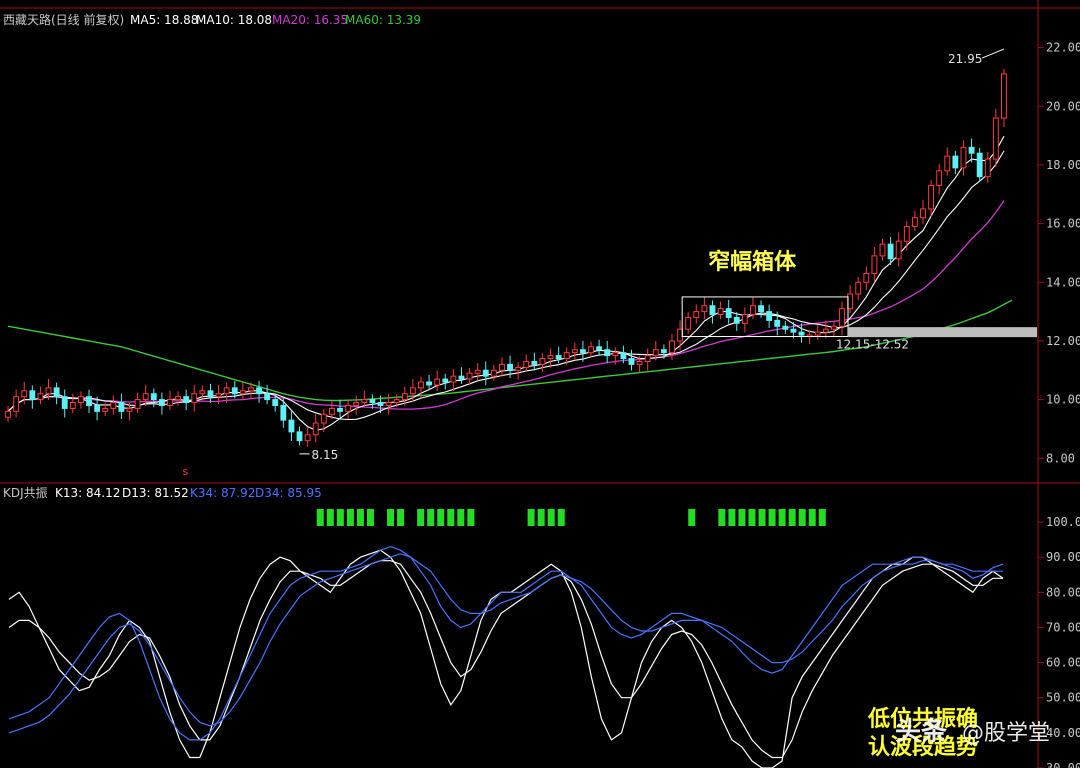  Describe the element at coordinates (325, 455) in the screenshot. I see `low-price-label: 8.15` at that location.